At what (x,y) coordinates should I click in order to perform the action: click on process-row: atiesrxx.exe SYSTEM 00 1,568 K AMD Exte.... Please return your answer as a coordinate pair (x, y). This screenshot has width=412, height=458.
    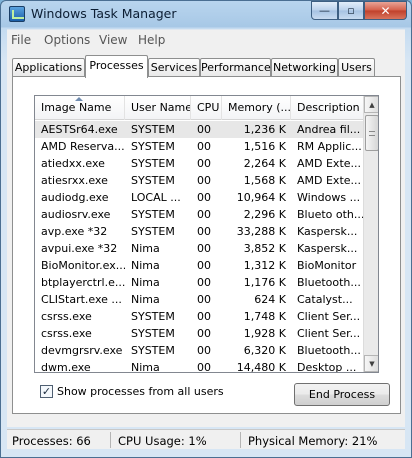
    Looking at the image, I should click on (199, 180).